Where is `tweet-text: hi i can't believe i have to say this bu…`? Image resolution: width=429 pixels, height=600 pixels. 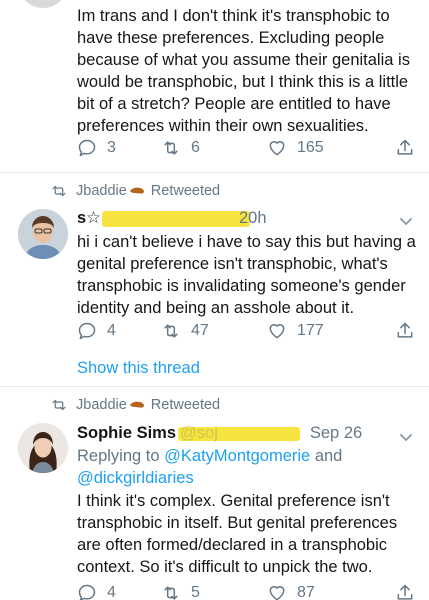 tweet-text: hi i can't believe i have to say this bu… is located at coordinates (246, 275).